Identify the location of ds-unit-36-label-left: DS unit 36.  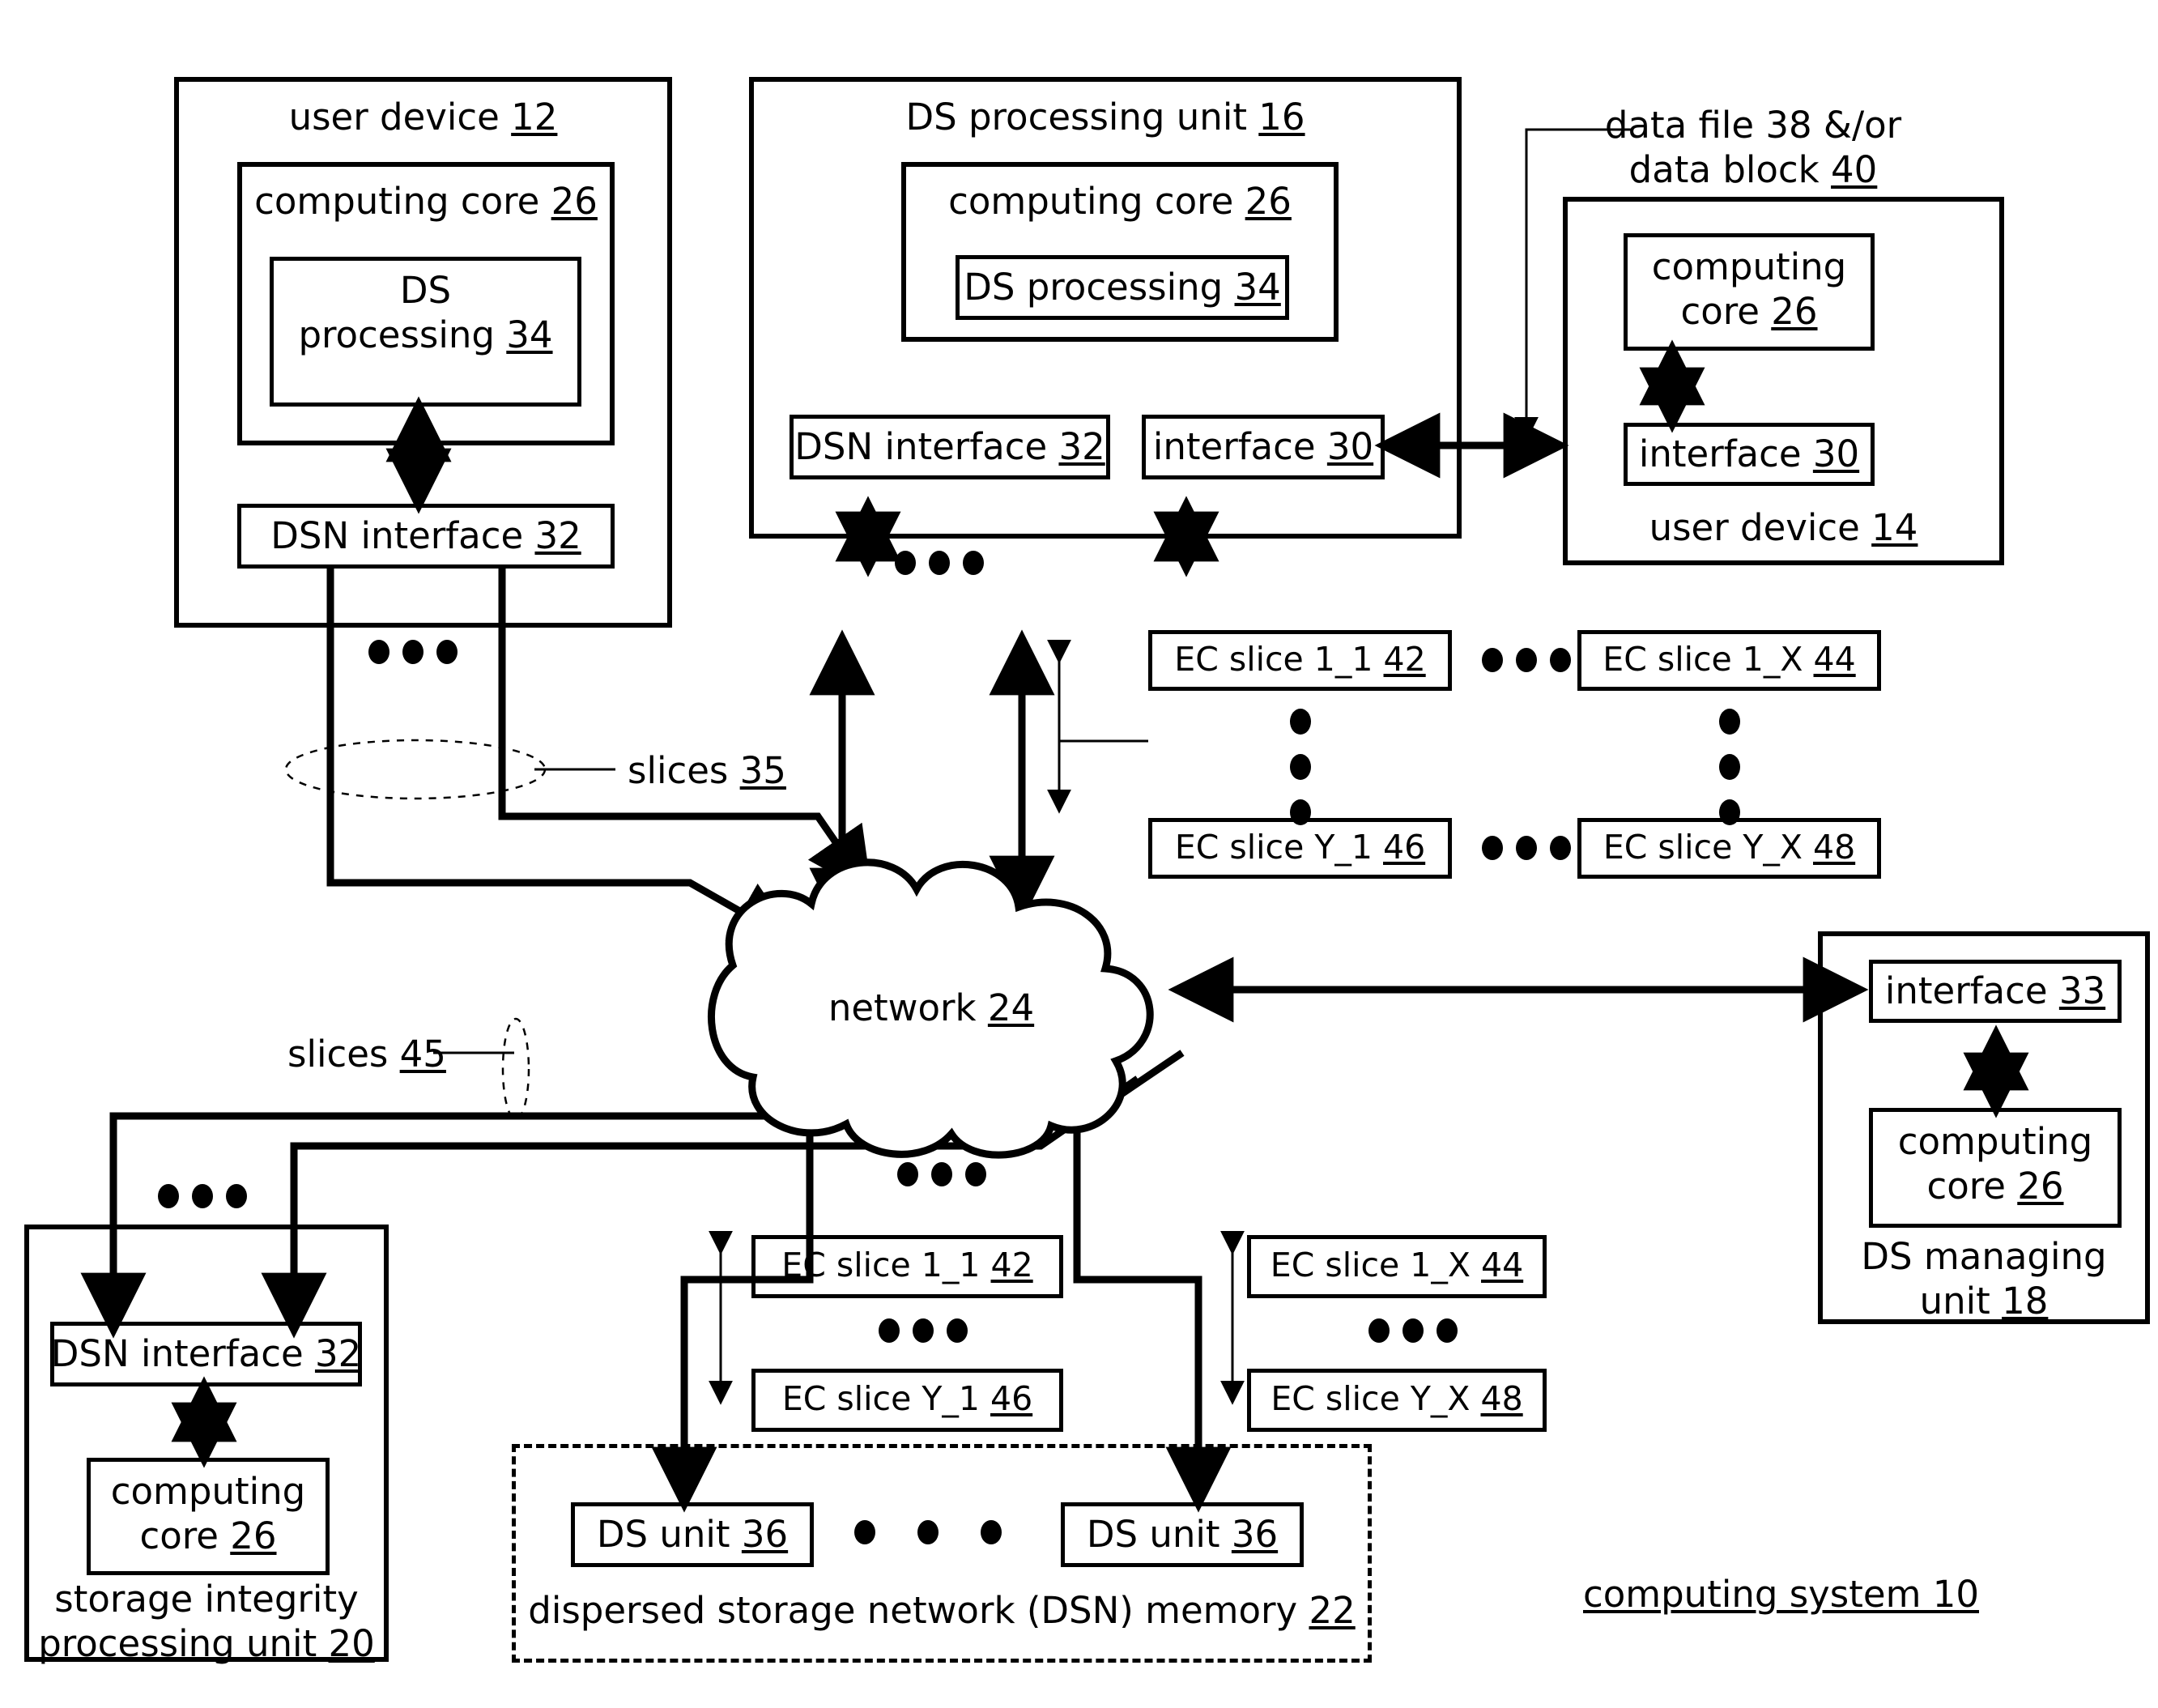
(692, 1534).